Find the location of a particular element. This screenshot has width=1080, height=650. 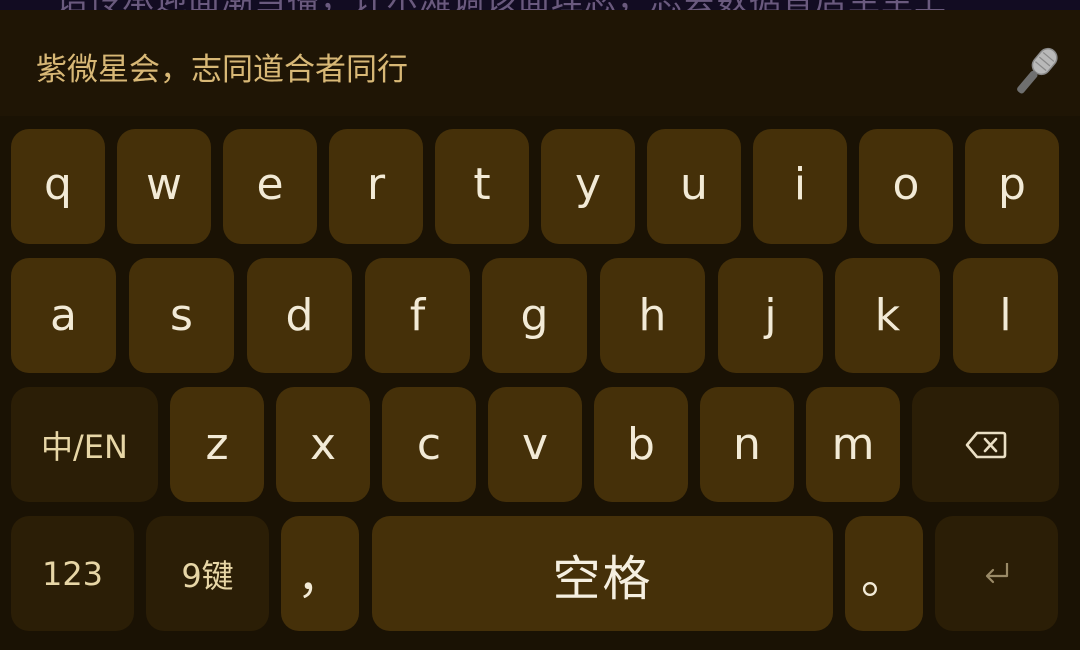

key-o: o is located at coordinates (906, 186).